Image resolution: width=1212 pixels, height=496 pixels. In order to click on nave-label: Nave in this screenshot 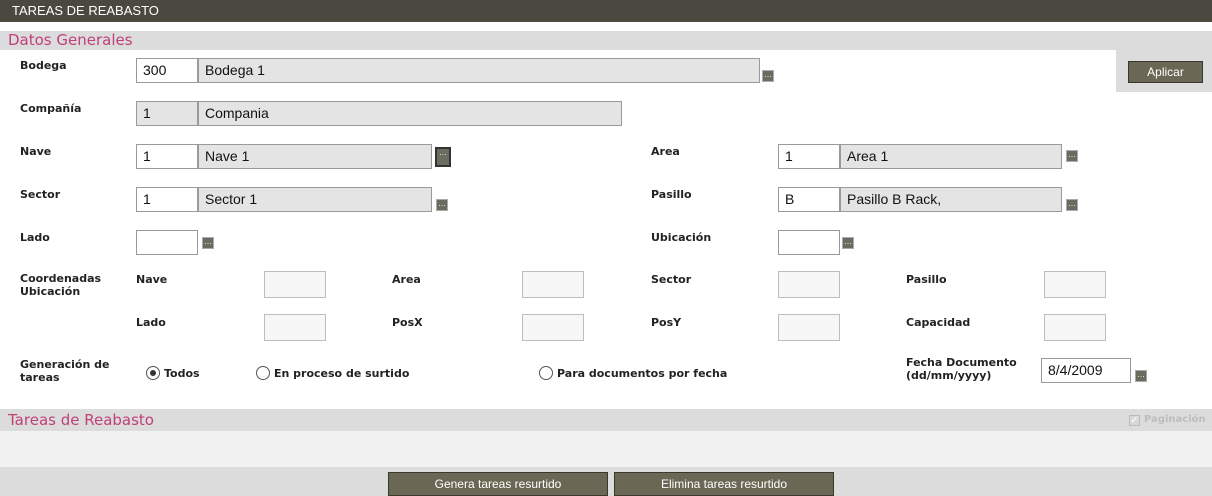, I will do `click(36, 151)`.